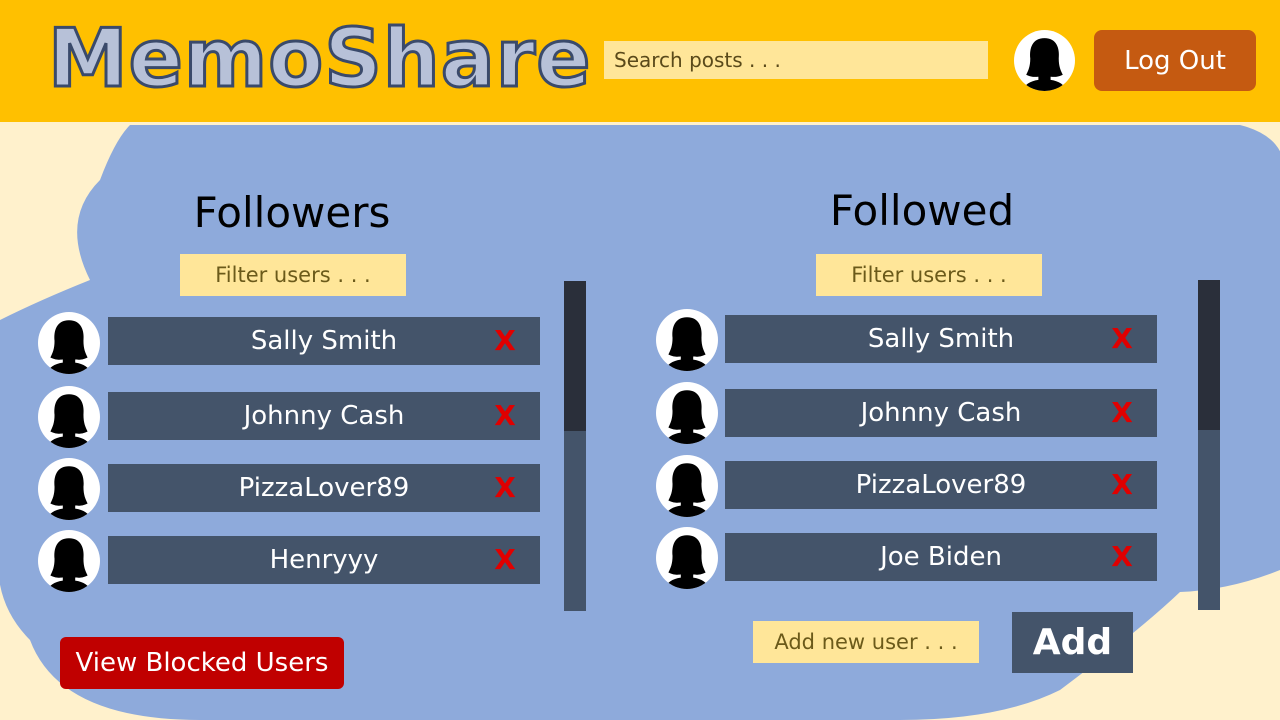  What do you see at coordinates (1175, 60) in the screenshot?
I see `logout-button: Log Out` at bounding box center [1175, 60].